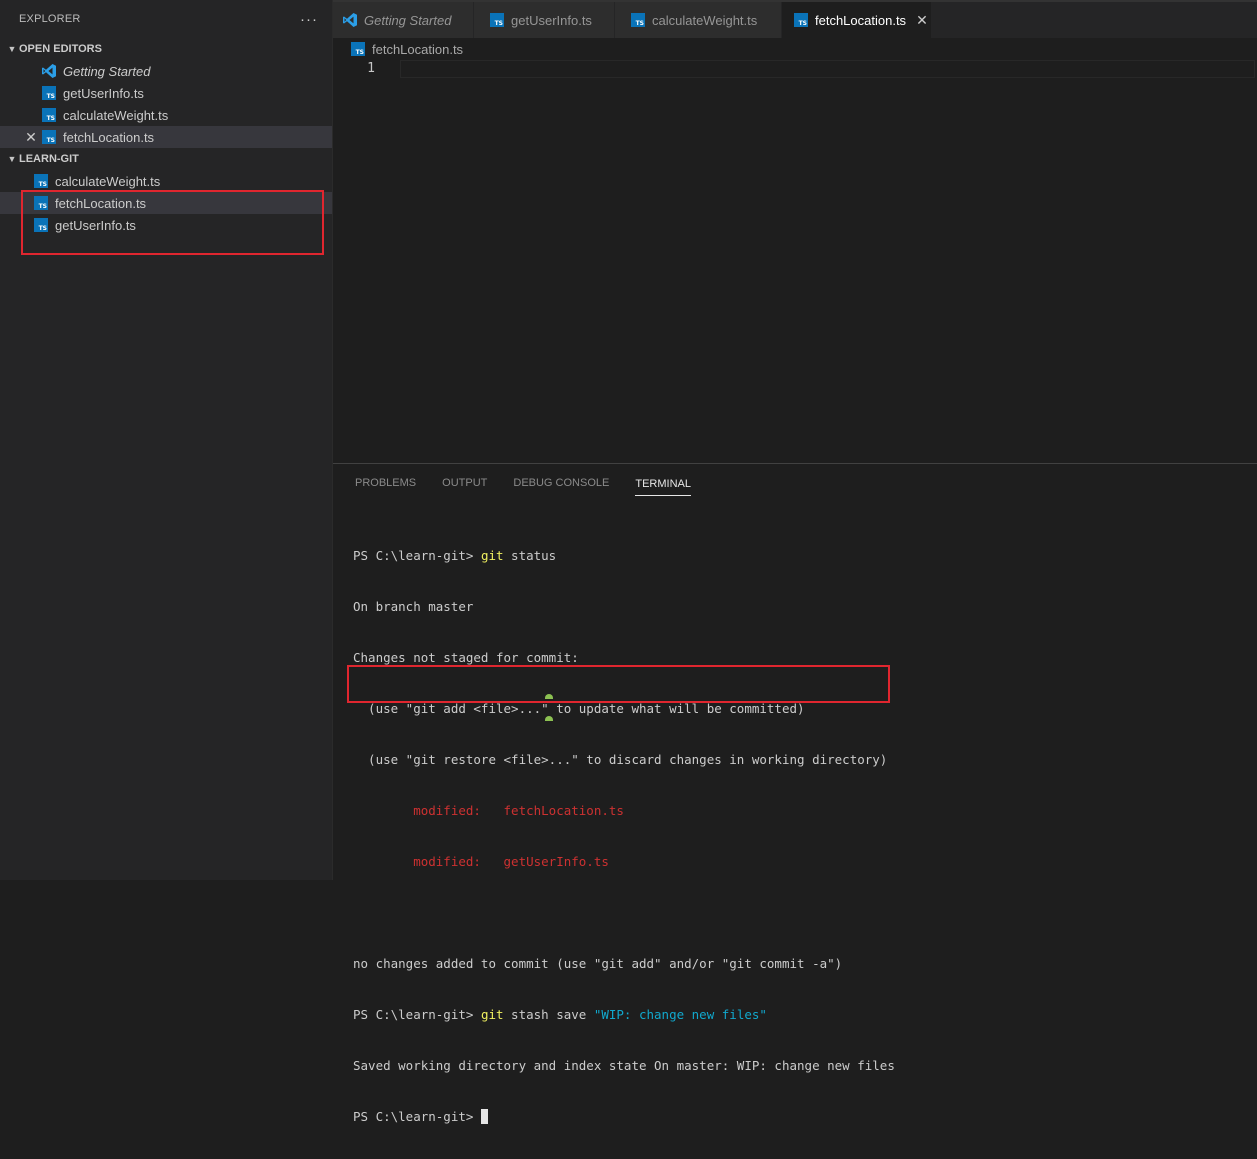 Image resolution: width=1257 pixels, height=1159 pixels. I want to click on panel-tabs: PROBLEMS OUTPUT DEBUG CONSOLE TERMINAL, so click(795, 483).